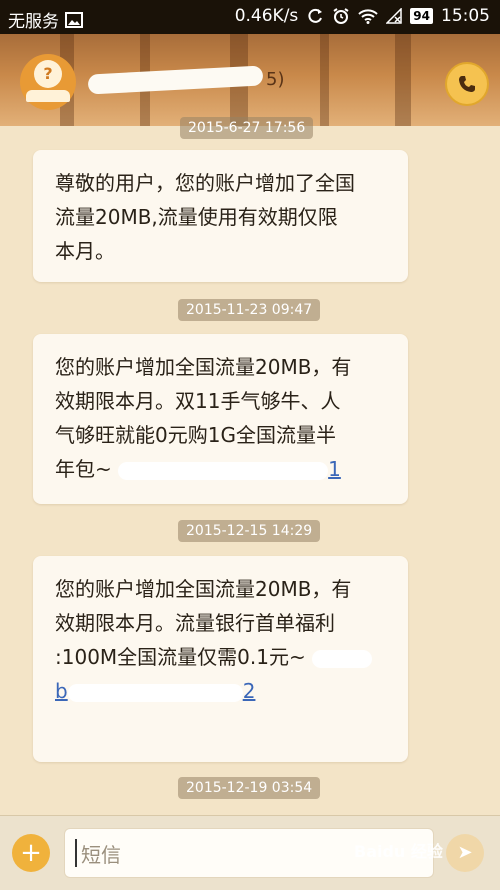 Image resolution: width=500 pixels, height=890 pixels. I want to click on plus-icon: +, so click(31, 853).